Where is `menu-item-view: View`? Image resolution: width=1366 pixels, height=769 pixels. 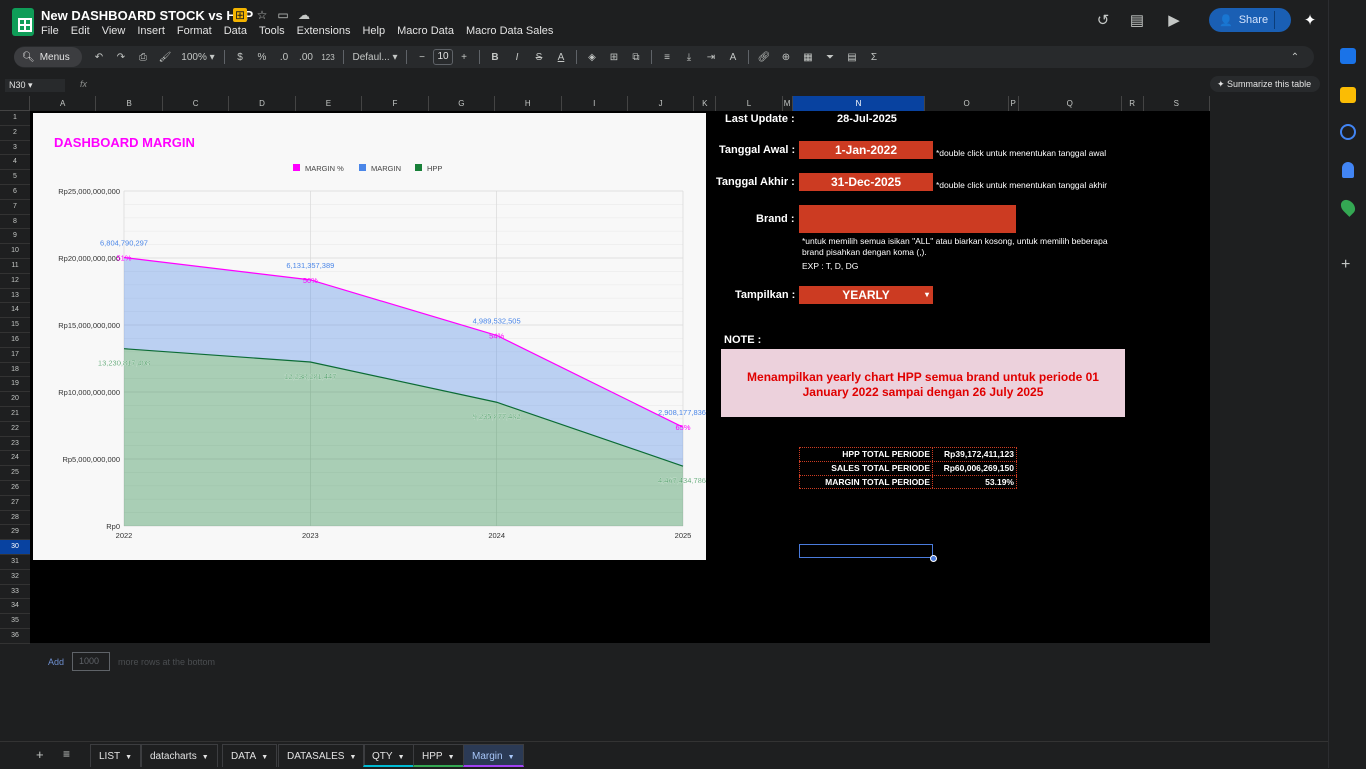 menu-item-view: View is located at coordinates (114, 31).